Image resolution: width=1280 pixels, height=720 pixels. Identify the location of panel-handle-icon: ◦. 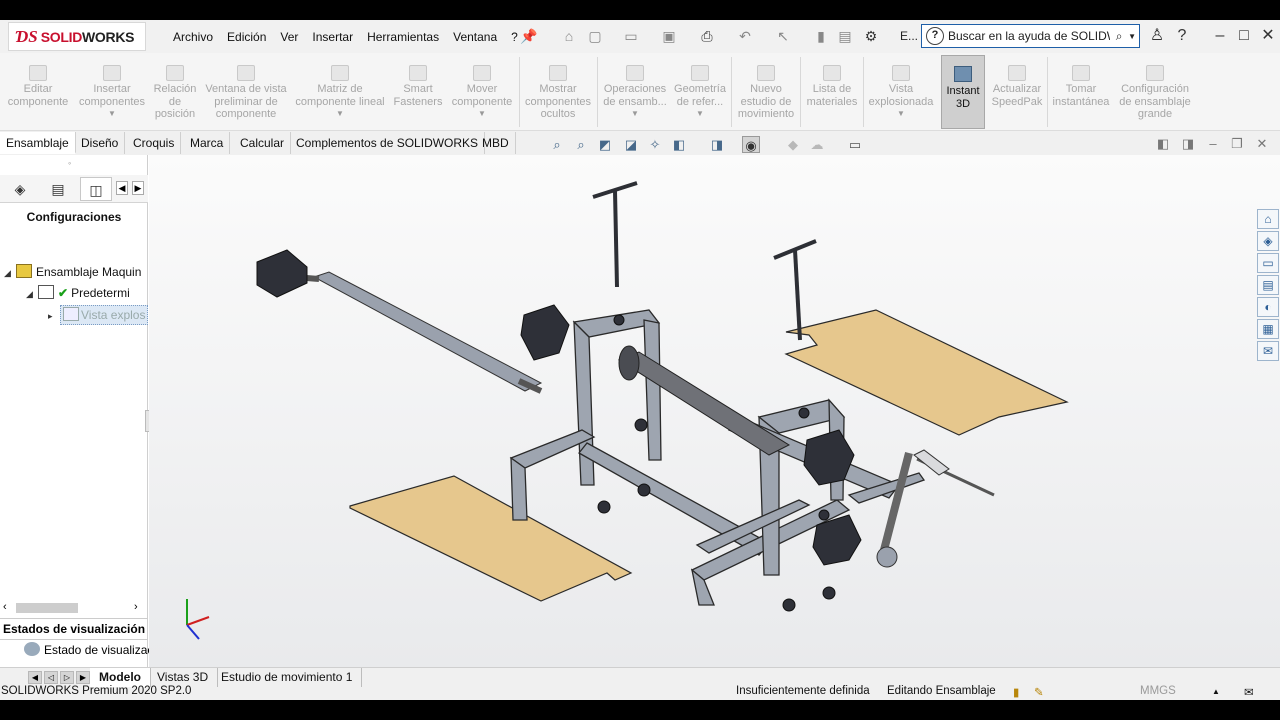
(69, 163).